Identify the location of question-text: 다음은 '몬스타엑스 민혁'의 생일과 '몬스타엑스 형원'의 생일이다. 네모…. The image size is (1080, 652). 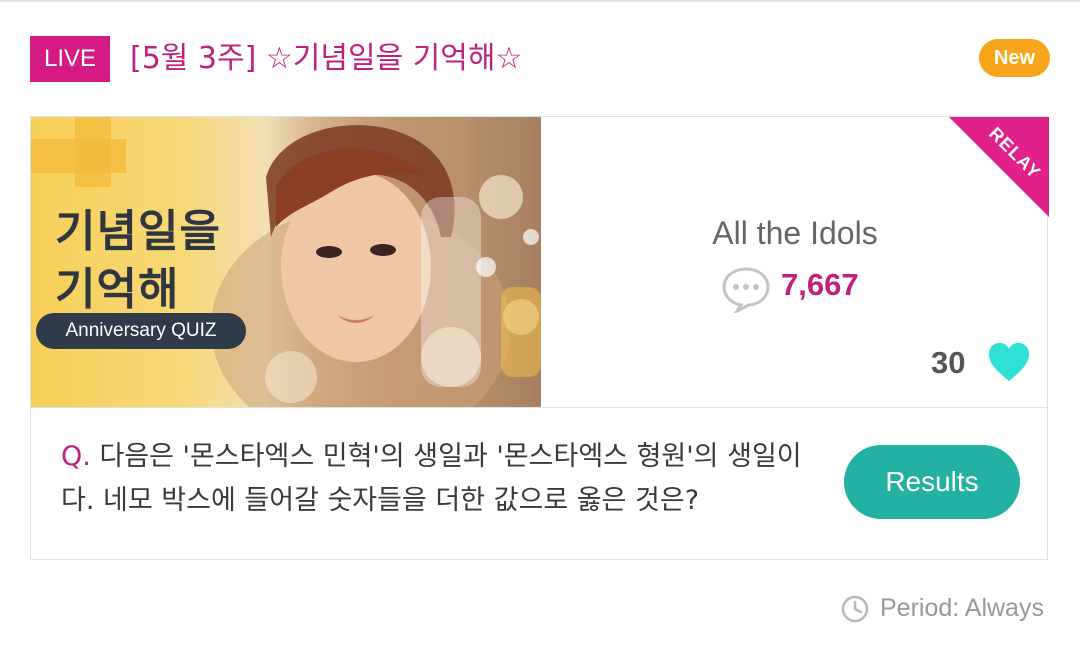
(431, 478).